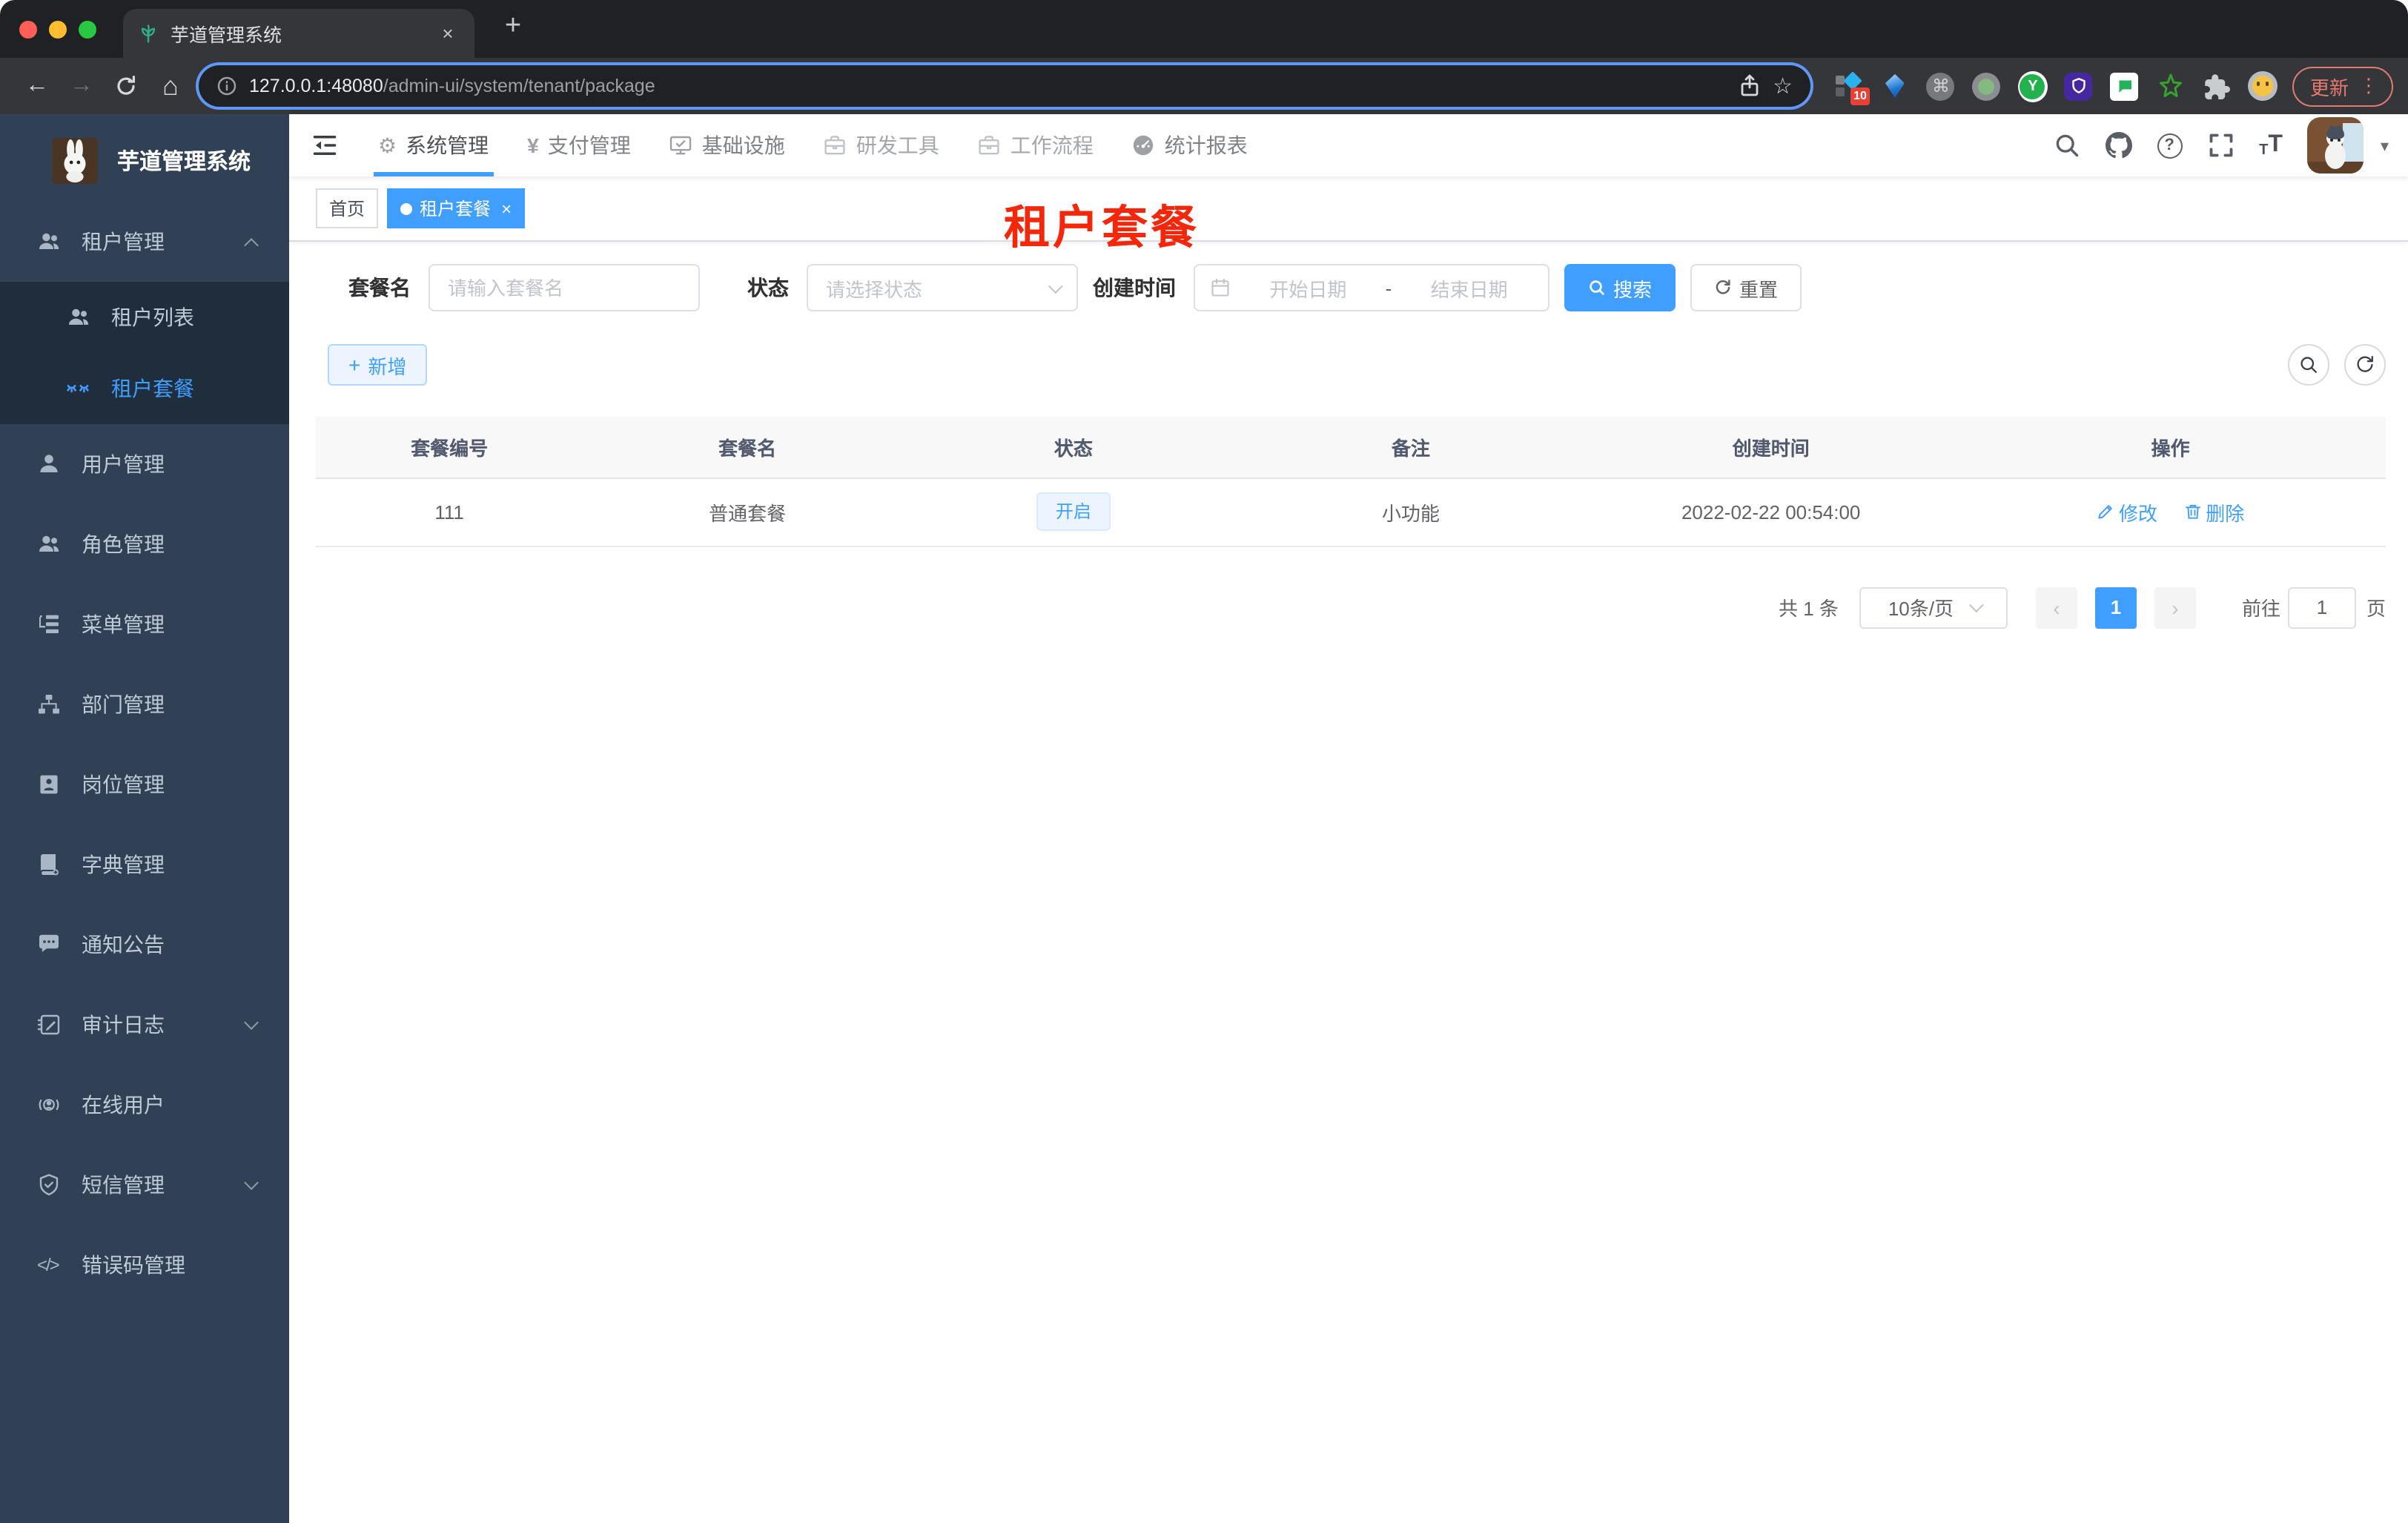  What do you see at coordinates (2213, 512) in the screenshot?
I see `delete-link: 删除` at bounding box center [2213, 512].